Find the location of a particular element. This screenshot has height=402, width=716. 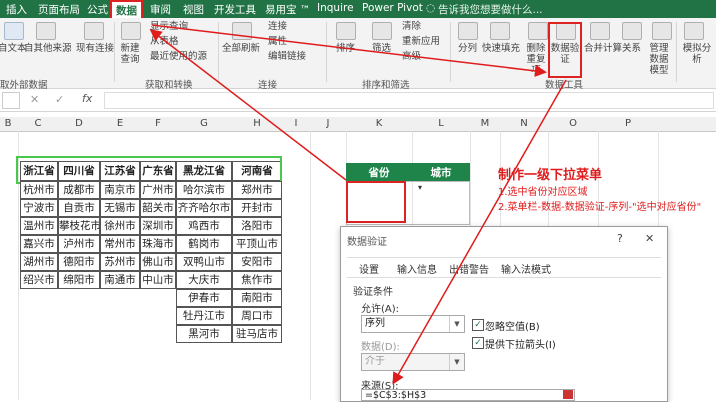

arrow-to-data-tab is located at coordinates (248, 105).